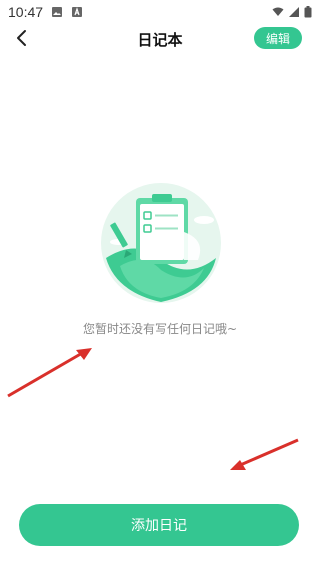  What do you see at coordinates (26, 12) in the screenshot?
I see `status-time: 10:47` at bounding box center [26, 12].